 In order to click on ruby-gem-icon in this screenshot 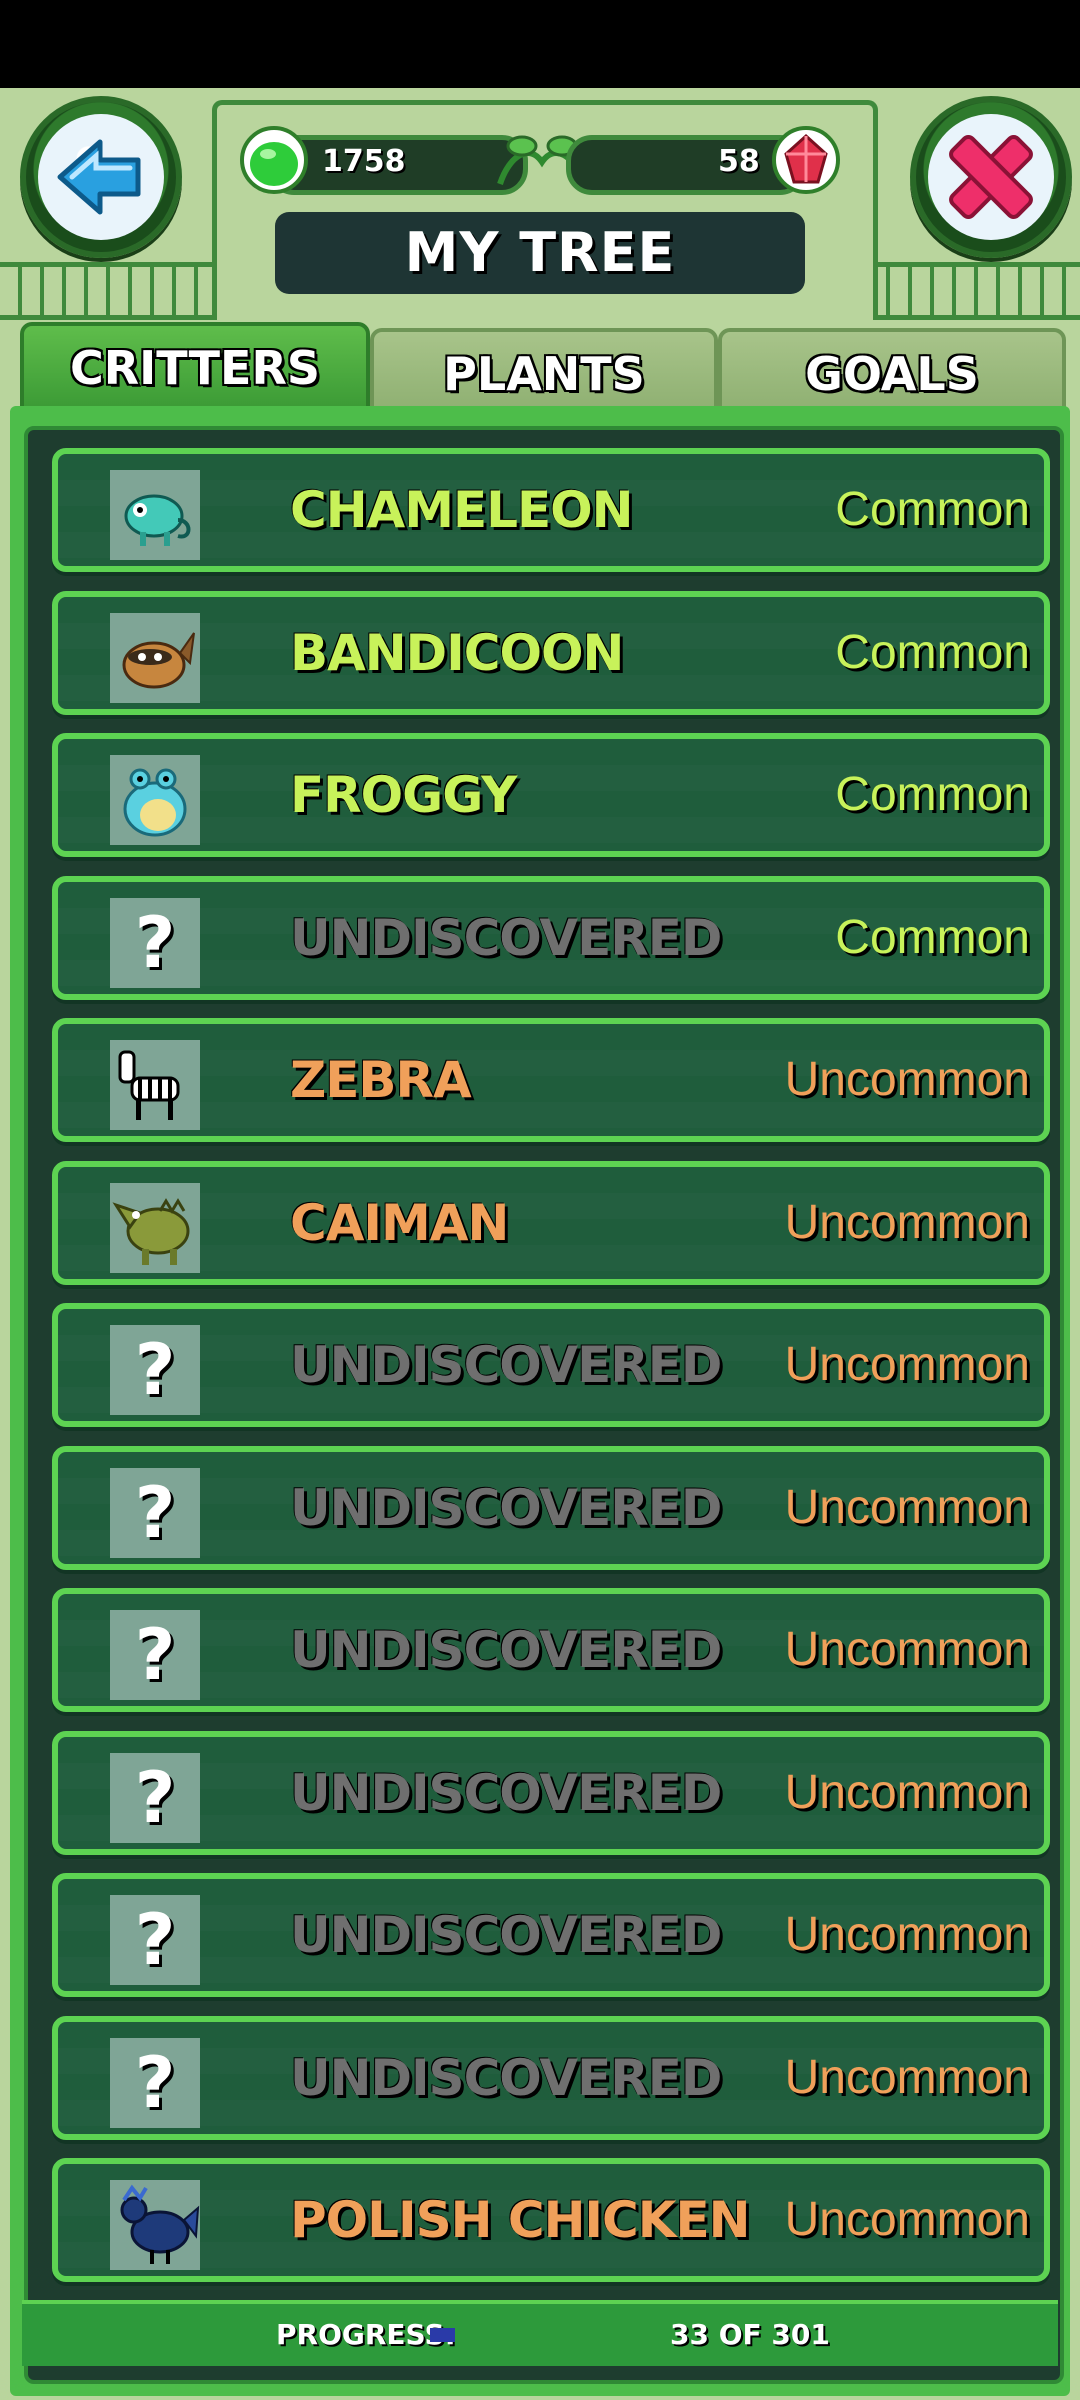, I will do `click(806, 160)`.